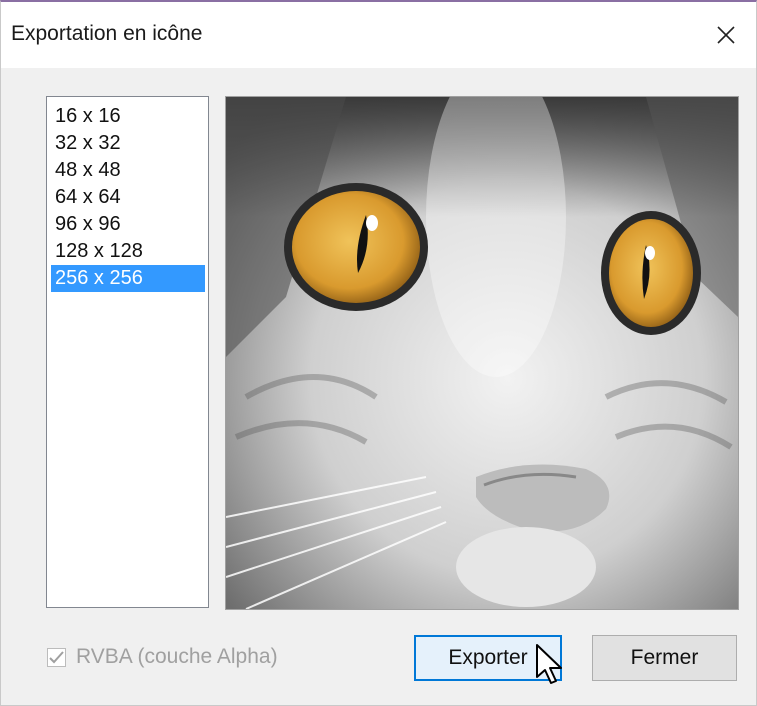  What do you see at coordinates (128, 116) in the screenshot?
I see `size-list-item: 16 x 16` at bounding box center [128, 116].